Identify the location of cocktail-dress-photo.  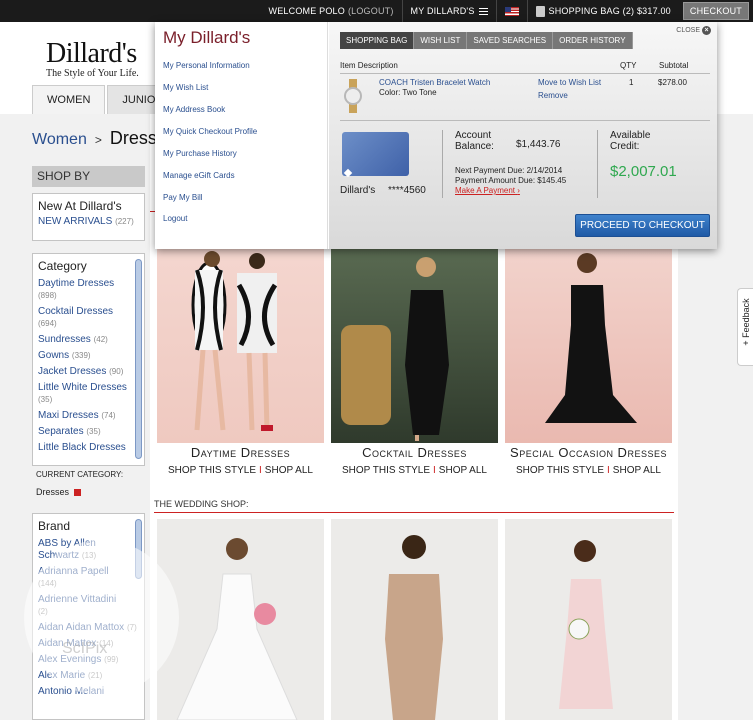
(395, 349).